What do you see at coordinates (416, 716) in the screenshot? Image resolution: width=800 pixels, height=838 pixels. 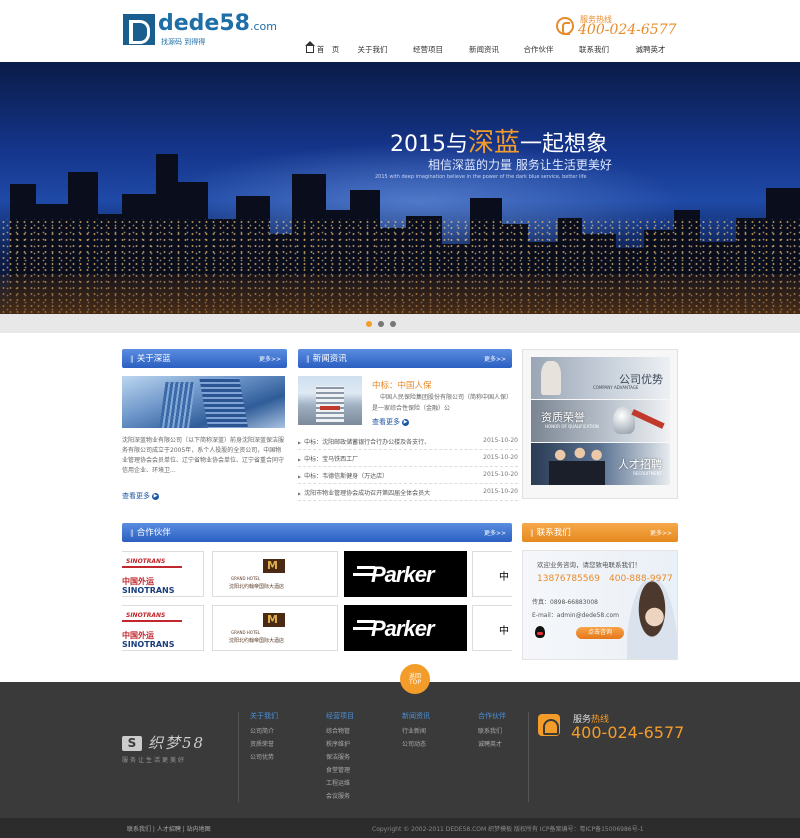 I see `footer-col-title: 新闻资讯` at bounding box center [416, 716].